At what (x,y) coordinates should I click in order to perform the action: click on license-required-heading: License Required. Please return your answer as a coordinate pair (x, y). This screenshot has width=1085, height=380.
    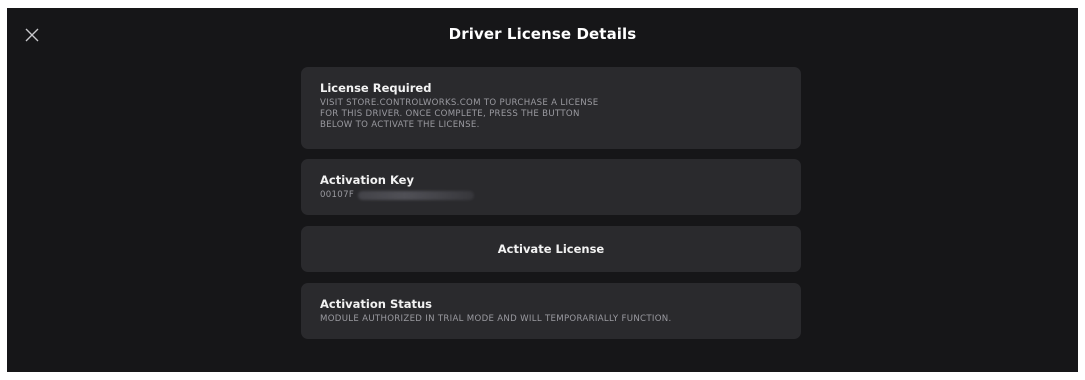
    Looking at the image, I should click on (376, 88).